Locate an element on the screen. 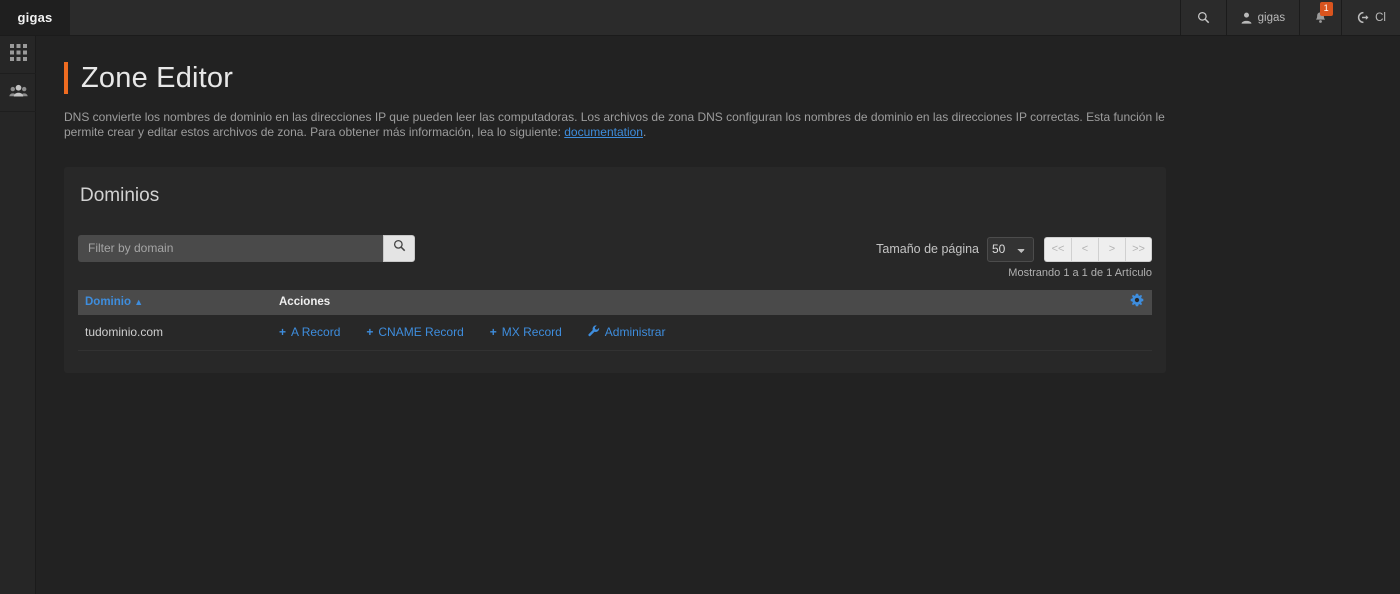  notification-badge: 1 is located at coordinates (1326, 9).